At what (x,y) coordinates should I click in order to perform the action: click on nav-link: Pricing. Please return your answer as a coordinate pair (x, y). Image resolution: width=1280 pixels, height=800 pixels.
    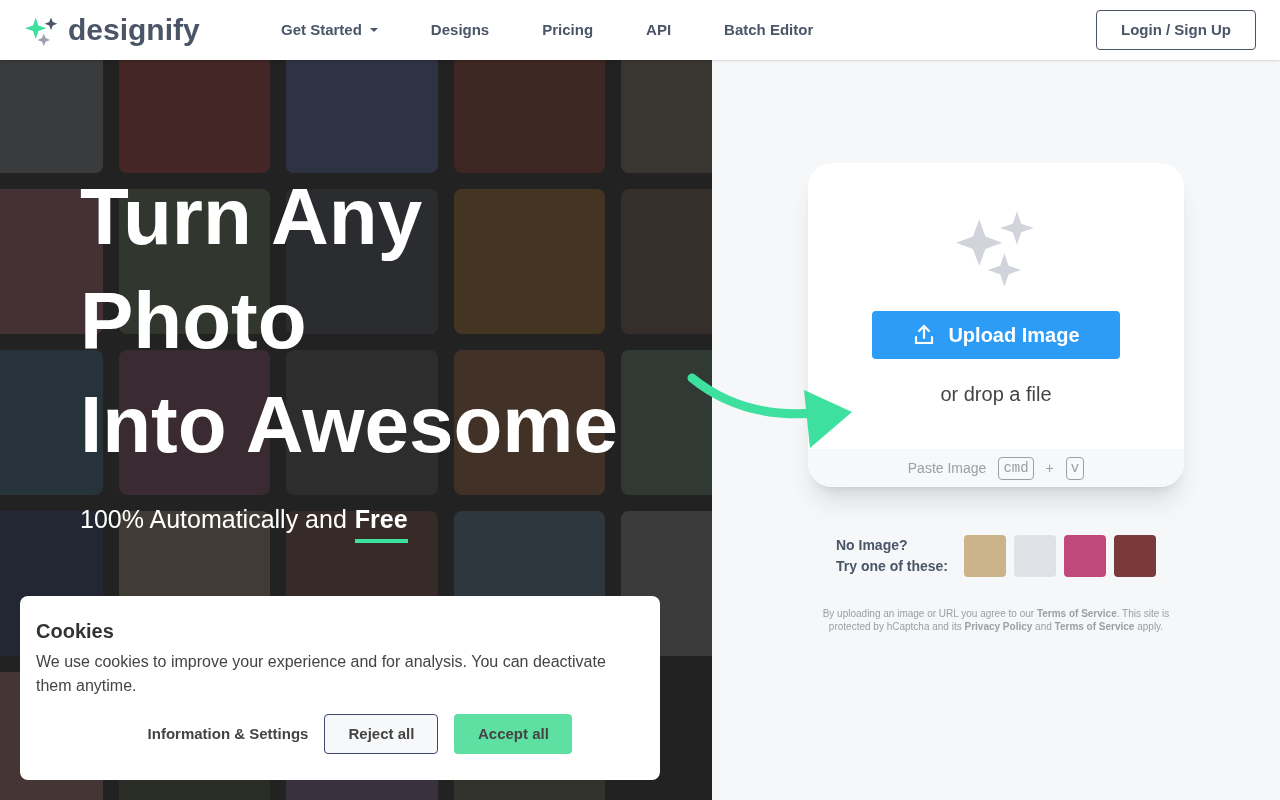
    Looking at the image, I should click on (568, 30).